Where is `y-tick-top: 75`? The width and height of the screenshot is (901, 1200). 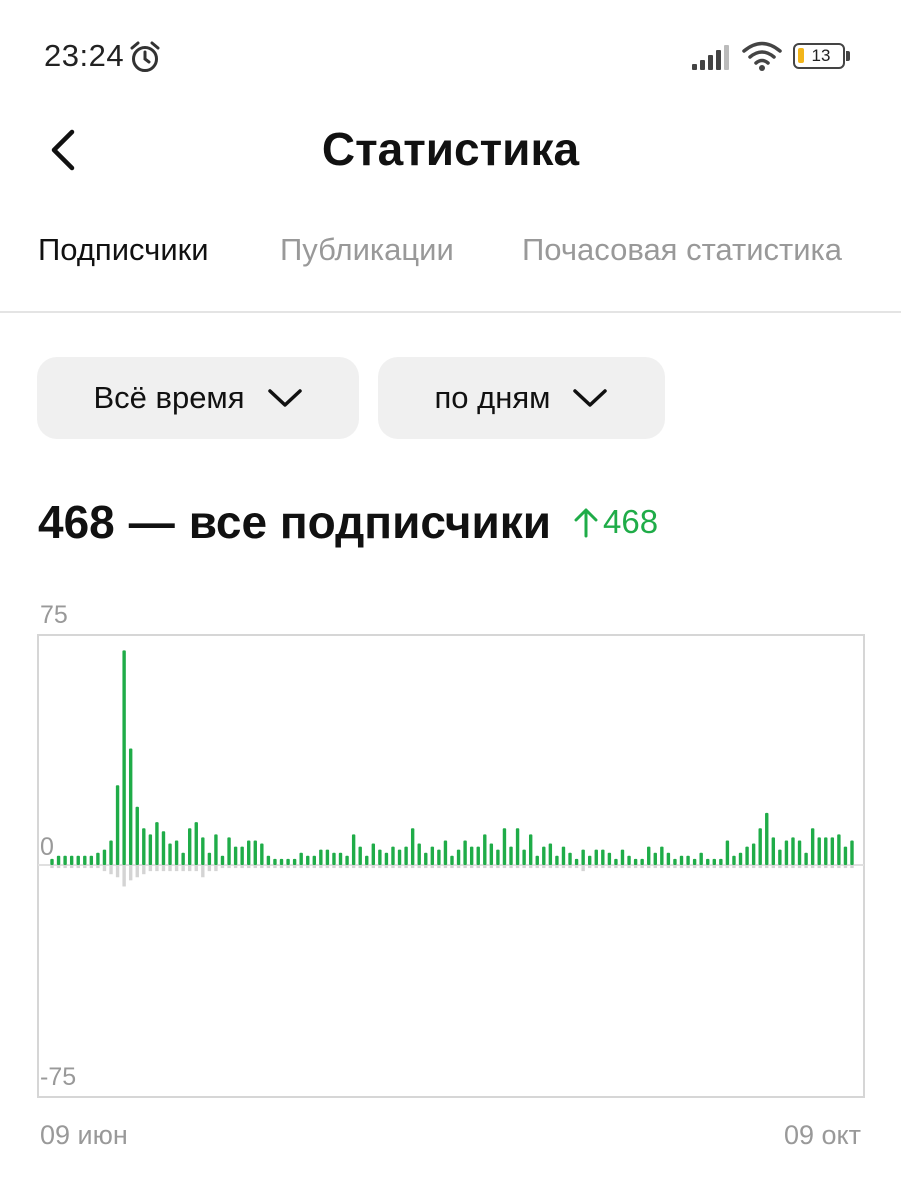 y-tick-top: 75 is located at coordinates (54, 615).